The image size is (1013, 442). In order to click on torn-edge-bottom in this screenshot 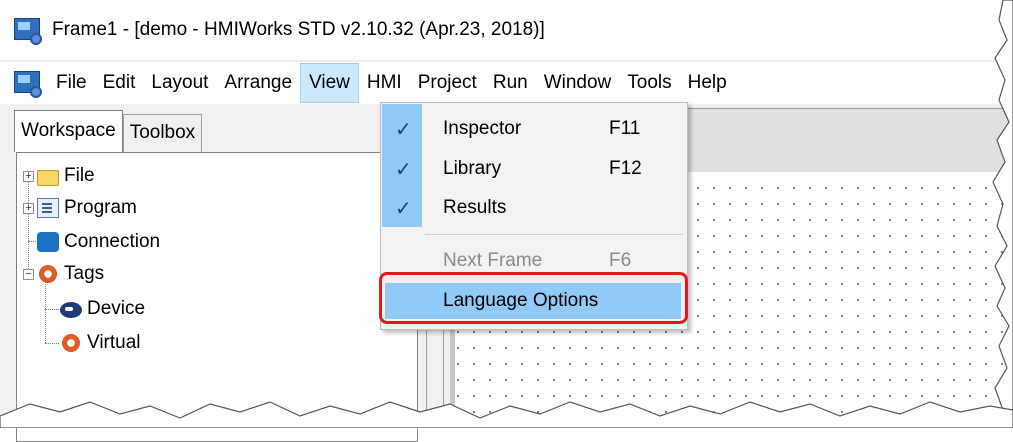, I will do `click(506, 414)`.